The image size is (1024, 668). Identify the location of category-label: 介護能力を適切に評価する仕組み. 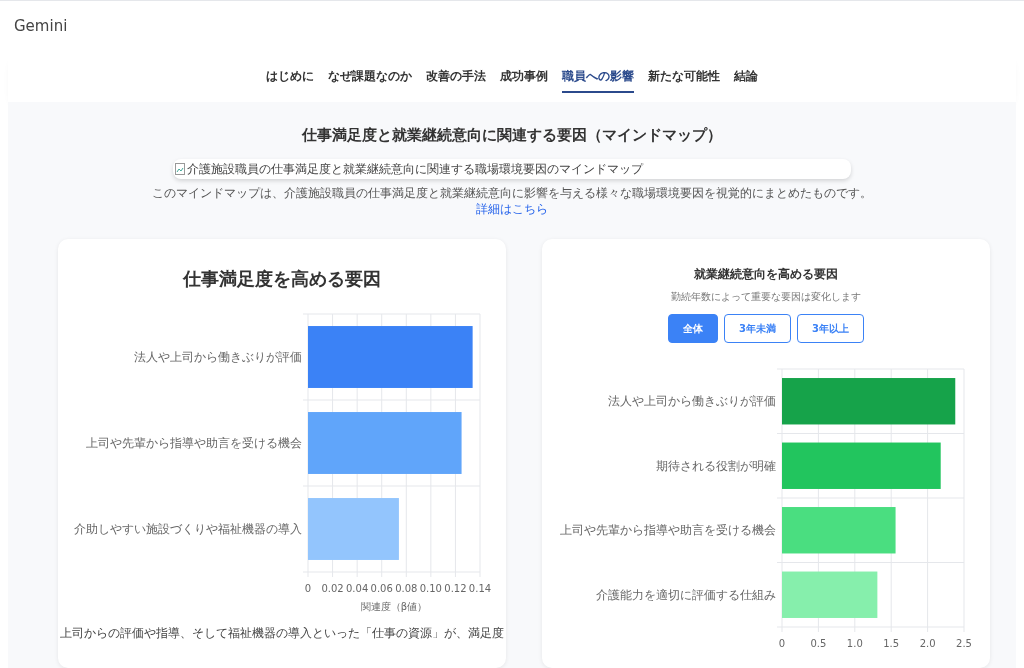
(686, 594).